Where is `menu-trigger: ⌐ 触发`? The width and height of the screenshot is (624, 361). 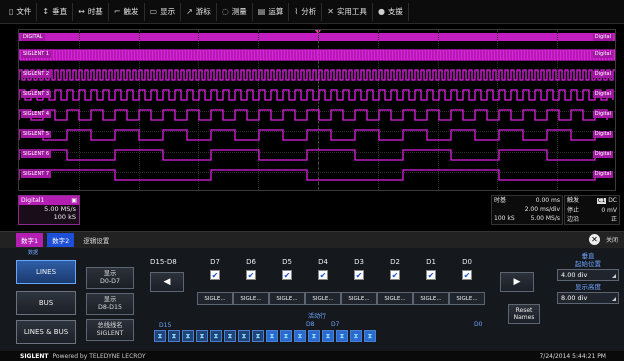
menu-trigger: ⌐ 触发 is located at coordinates (127, 11).